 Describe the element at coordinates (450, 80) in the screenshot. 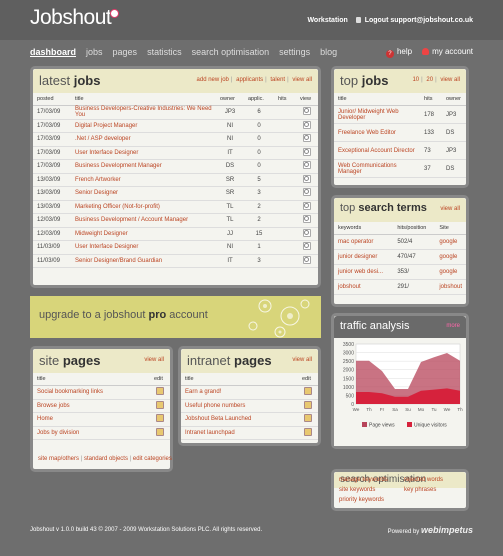

I see `top-jobs-view-all-link: view all` at that location.